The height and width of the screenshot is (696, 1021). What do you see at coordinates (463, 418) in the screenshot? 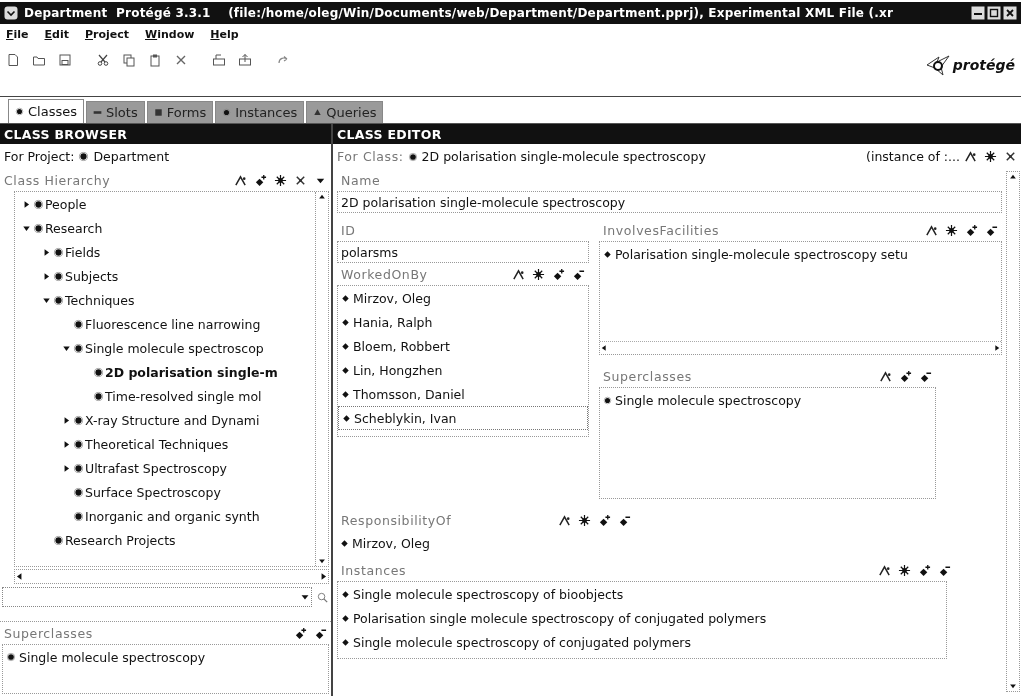
I see `list-item: Scheblykin, Ivan` at bounding box center [463, 418].